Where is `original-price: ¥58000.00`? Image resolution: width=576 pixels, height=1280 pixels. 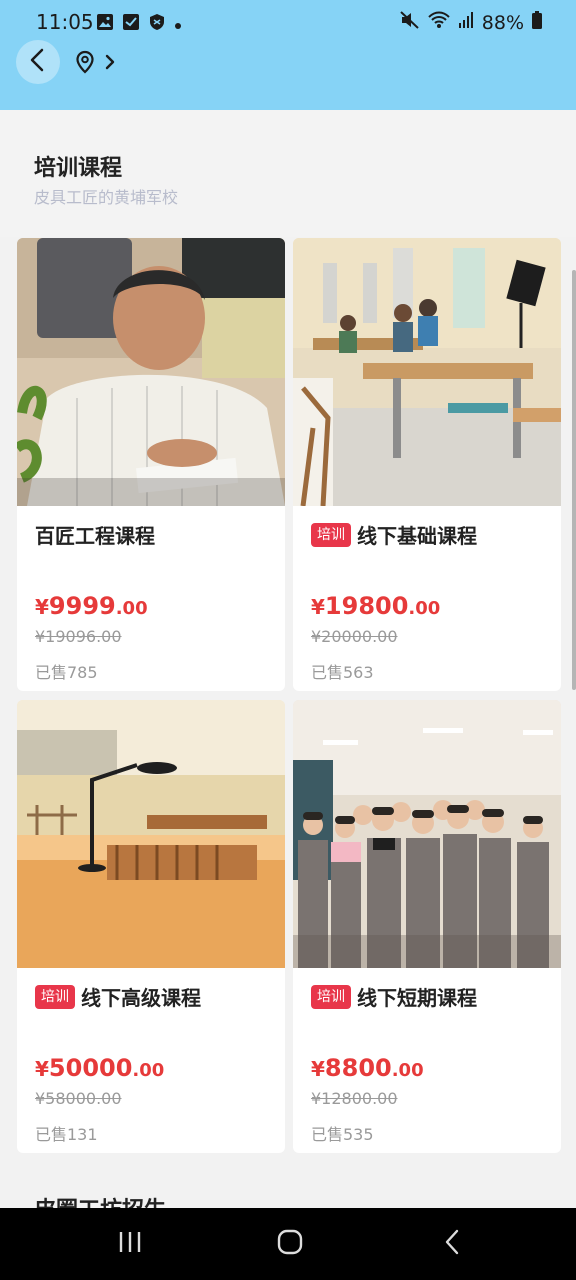 original-price: ¥58000.00 is located at coordinates (78, 1098).